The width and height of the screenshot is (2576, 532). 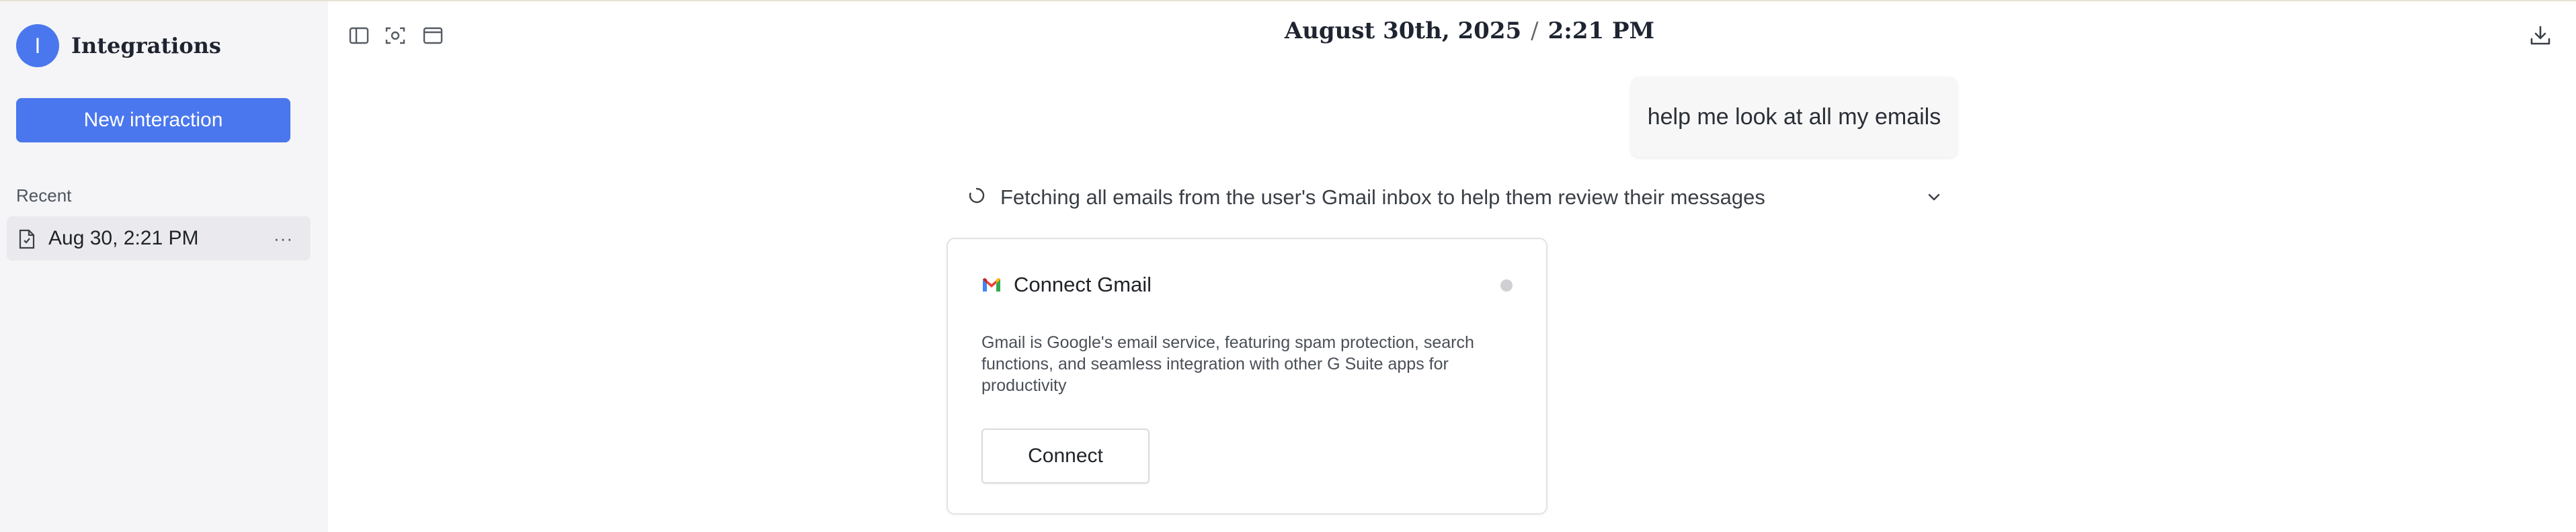 What do you see at coordinates (1934, 197) in the screenshot?
I see `chevron-down-icon` at bounding box center [1934, 197].